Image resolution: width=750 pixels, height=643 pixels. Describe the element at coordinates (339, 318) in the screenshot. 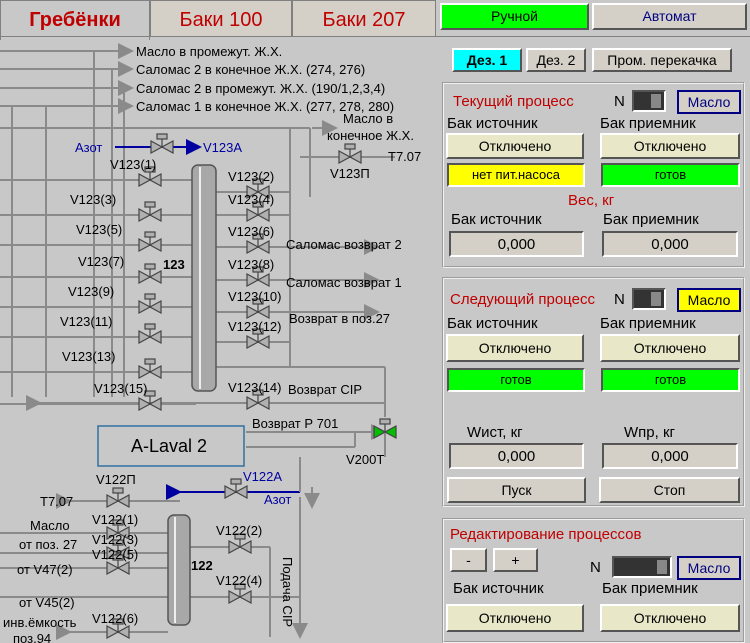

I see `return-line-3: Возврат в поз.27` at that location.